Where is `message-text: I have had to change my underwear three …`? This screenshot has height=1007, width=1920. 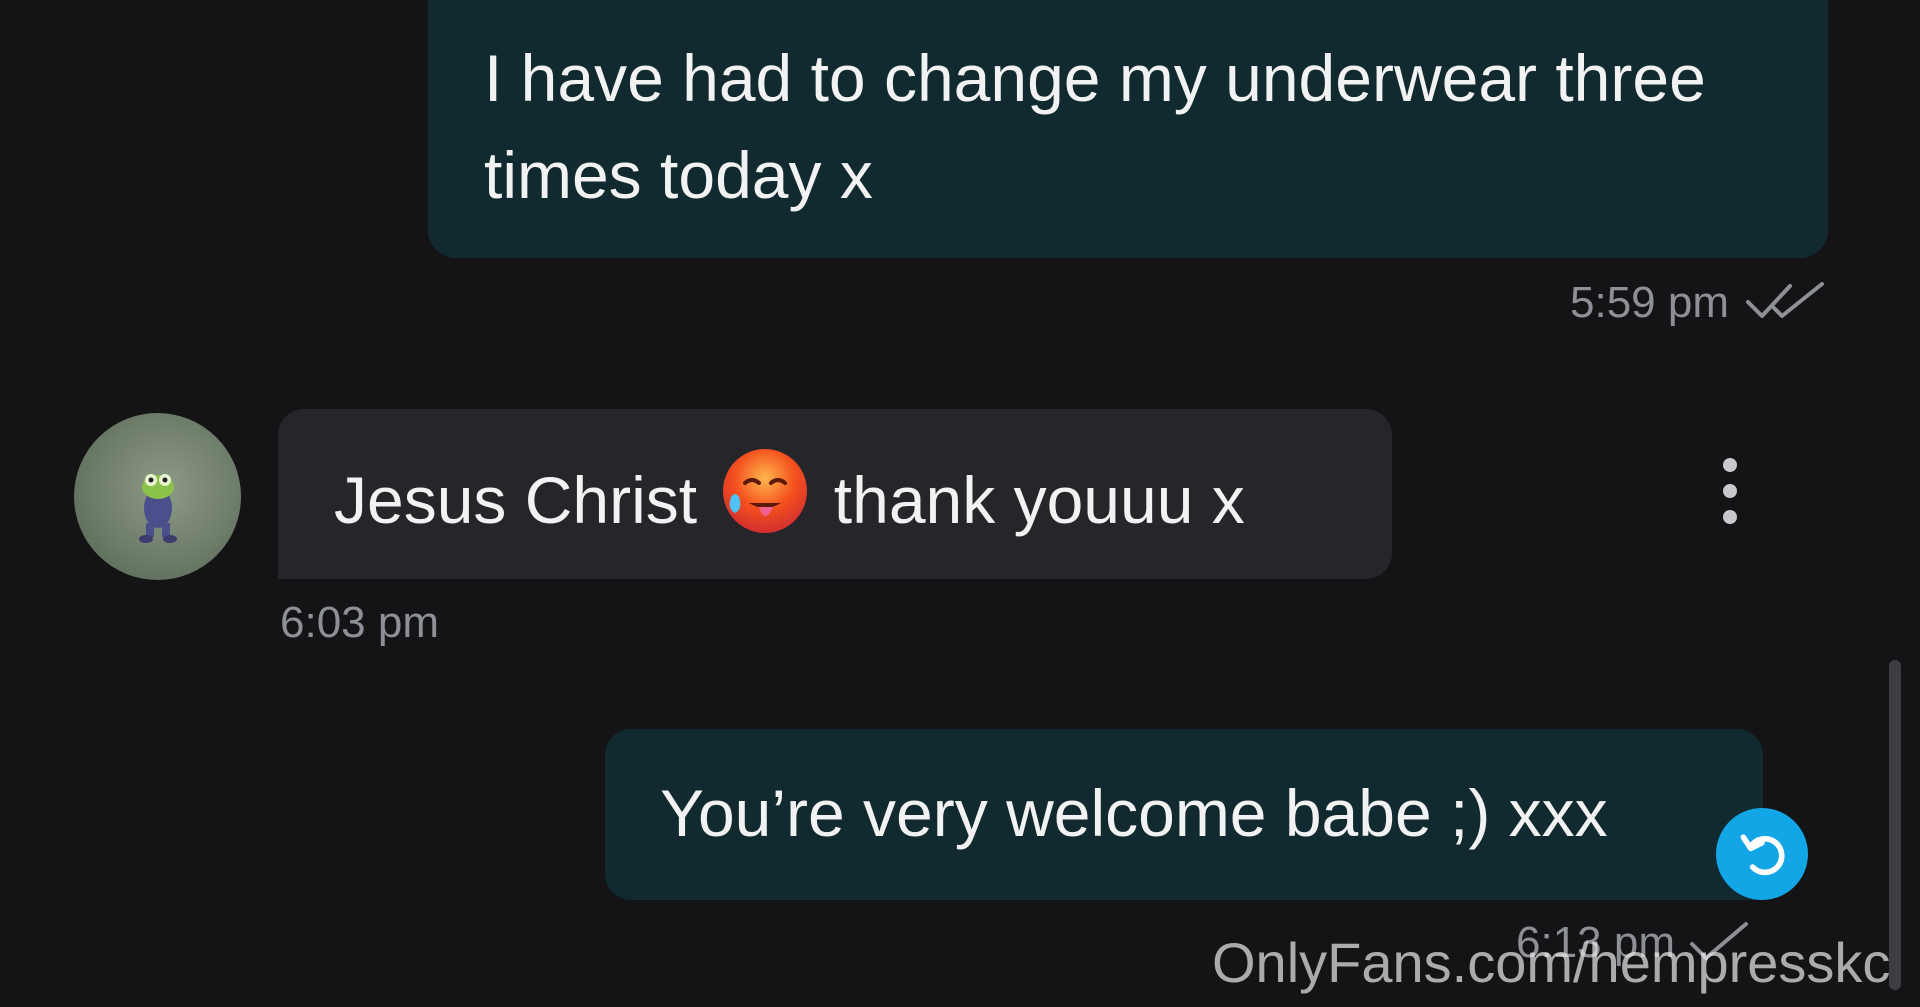 message-text: I have had to change my underwear three … is located at coordinates (1095, 126).